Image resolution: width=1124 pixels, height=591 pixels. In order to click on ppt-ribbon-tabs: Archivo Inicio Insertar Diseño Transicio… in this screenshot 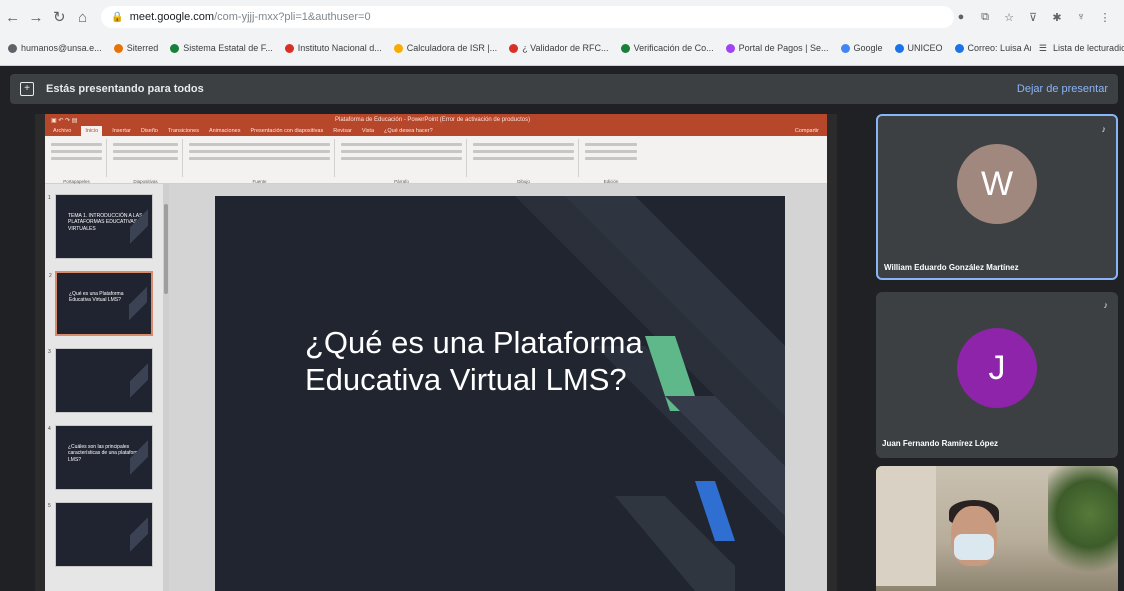, I will do `click(436, 131)`.